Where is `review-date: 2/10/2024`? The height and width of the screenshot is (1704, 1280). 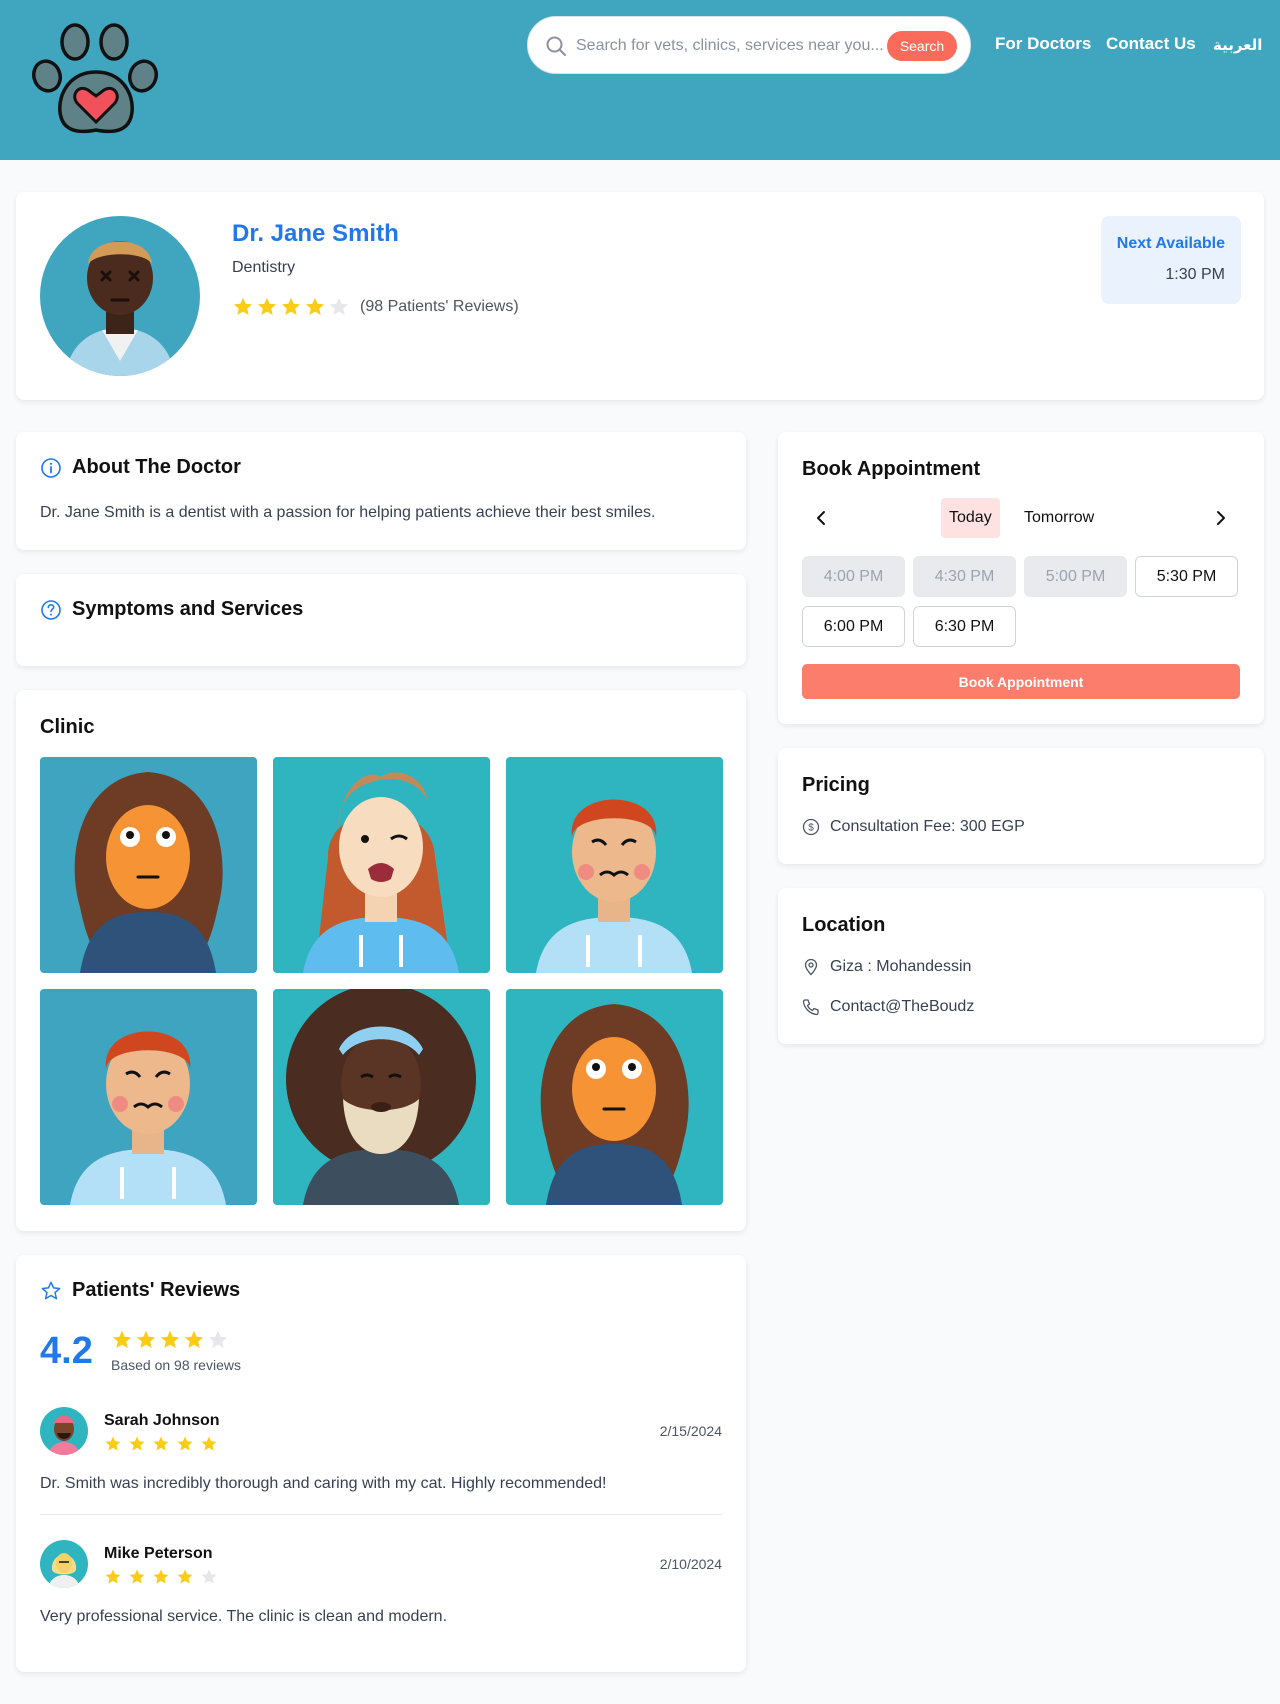 review-date: 2/10/2024 is located at coordinates (690, 1564).